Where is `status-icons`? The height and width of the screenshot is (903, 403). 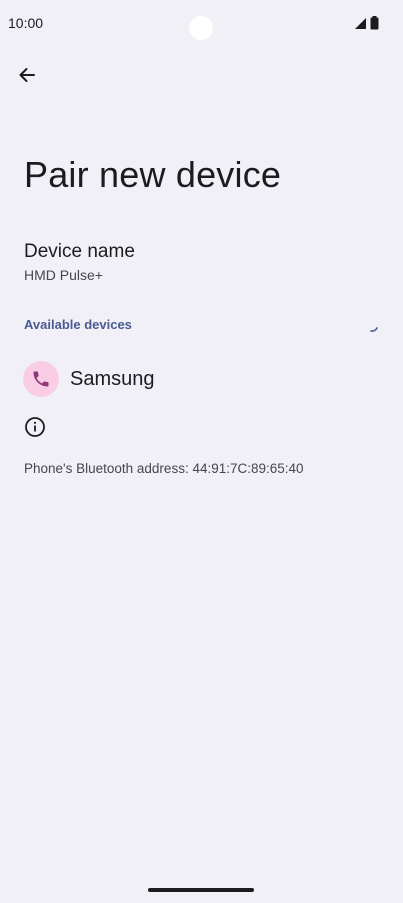 status-icons is located at coordinates (366, 23).